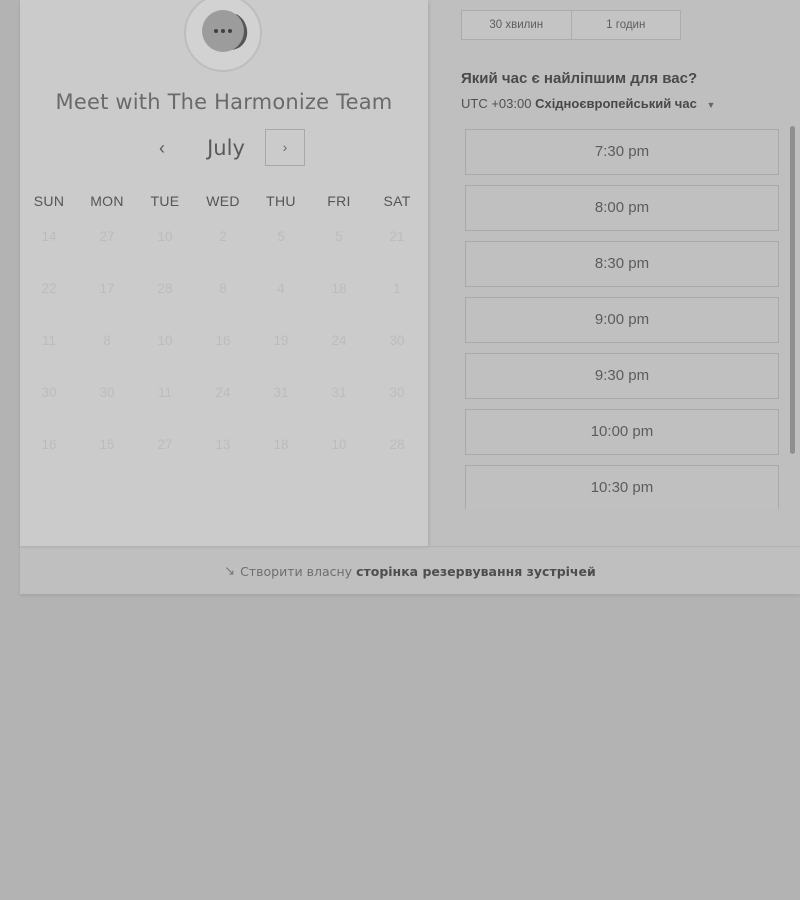  I want to click on team-logo, so click(223, 36).